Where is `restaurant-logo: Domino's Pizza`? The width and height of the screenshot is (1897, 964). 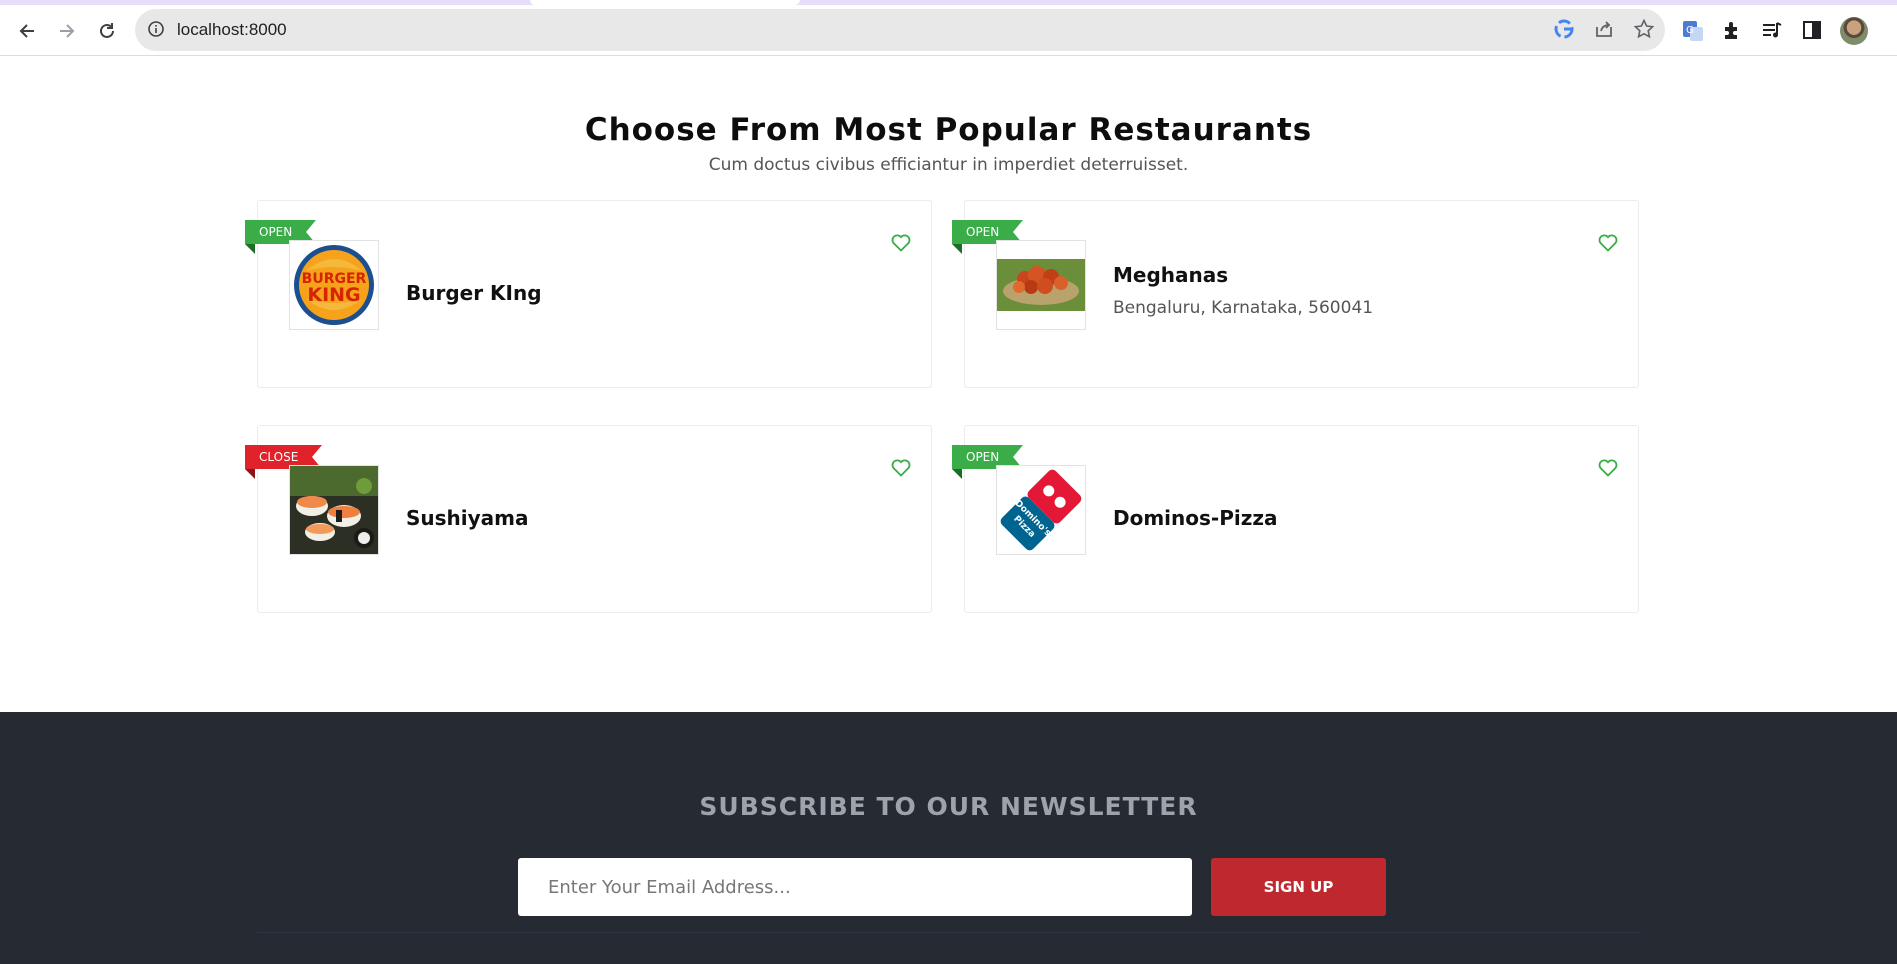 restaurant-logo: Domino's Pizza is located at coordinates (1041, 510).